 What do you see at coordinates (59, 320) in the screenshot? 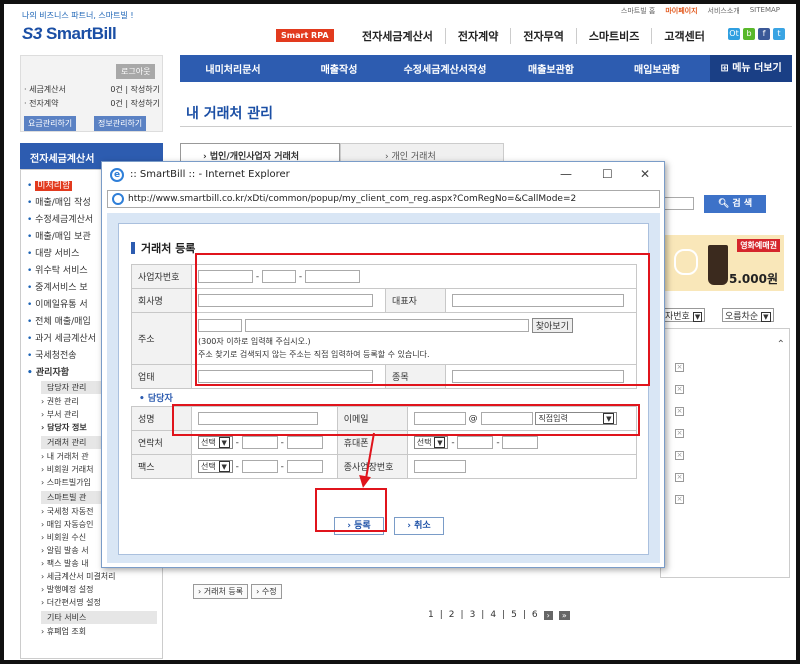
I see `menu-all: 전체 매출/매입` at bounding box center [59, 320].